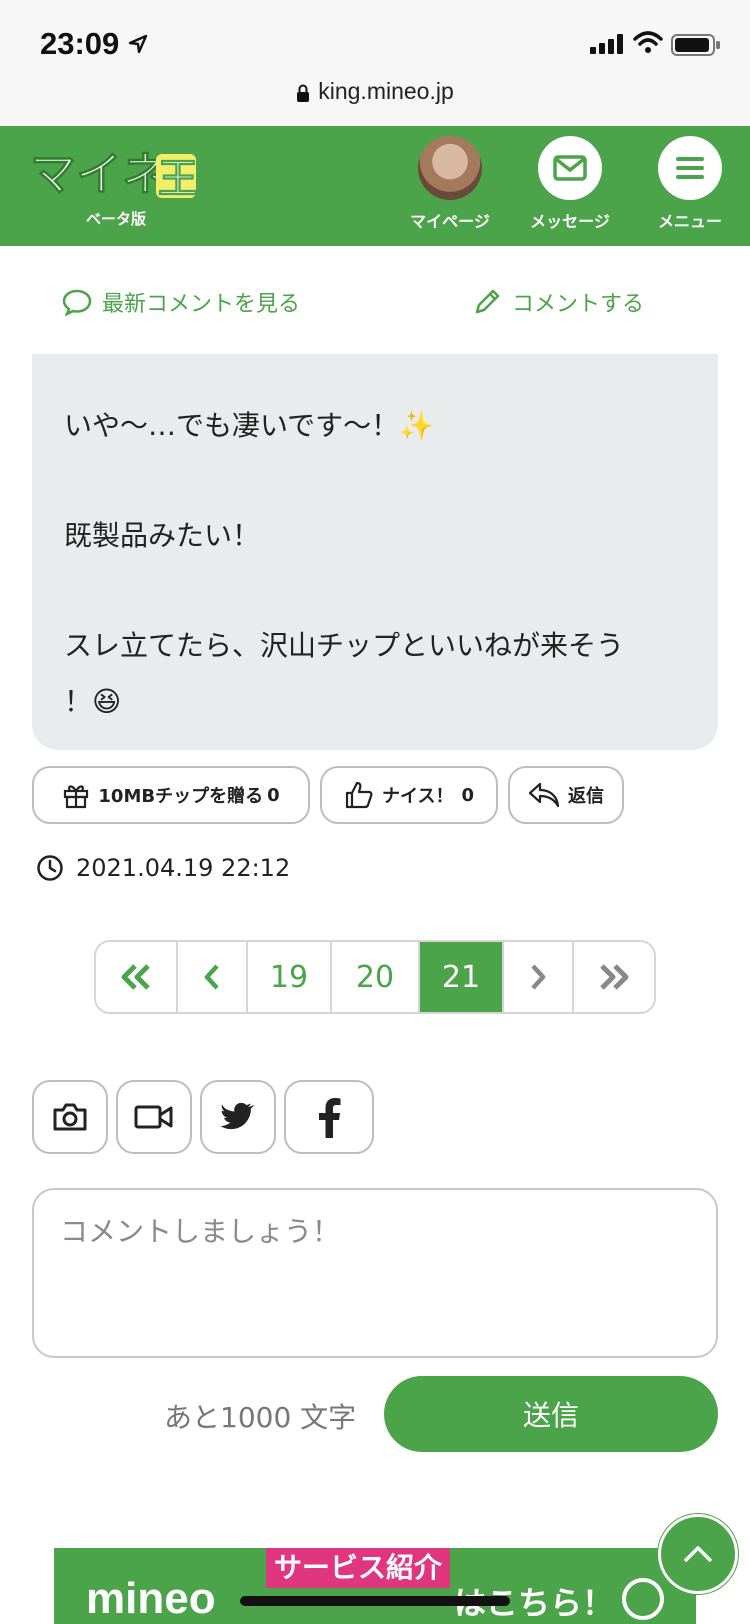 This screenshot has width=750, height=1624. I want to click on site-logo: マイネ 王, so click(115, 178).